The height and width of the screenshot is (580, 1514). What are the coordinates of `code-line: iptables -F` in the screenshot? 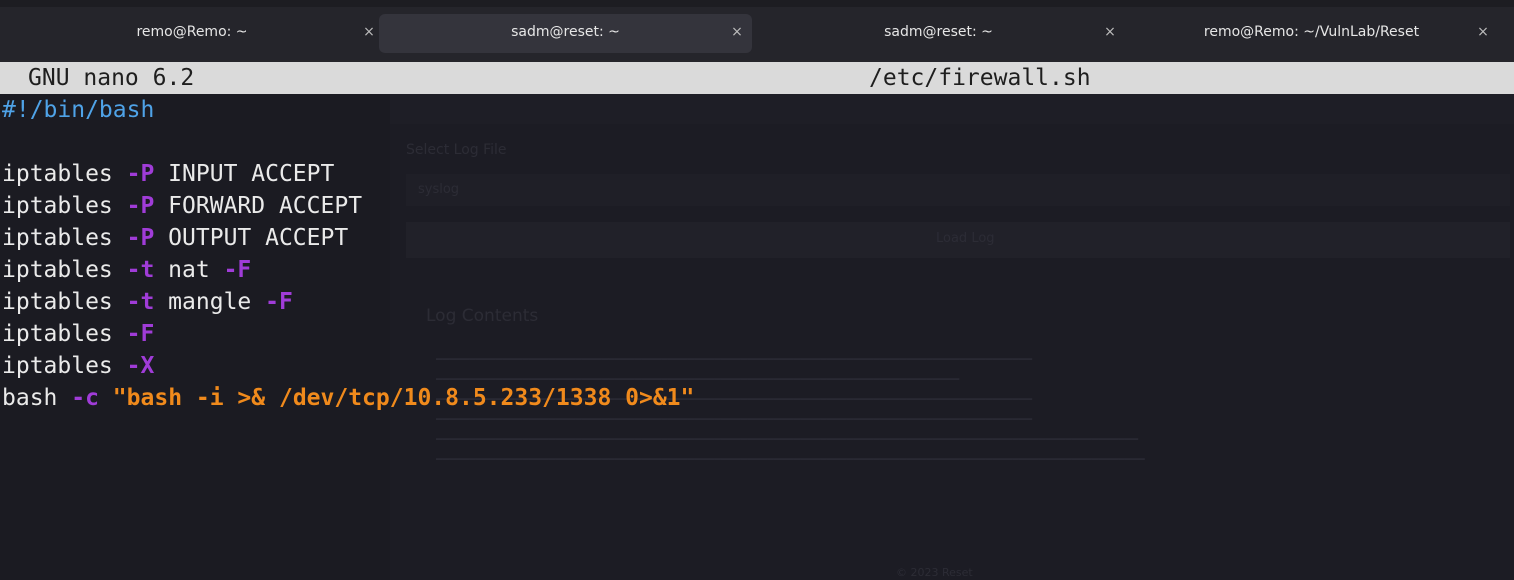 It's located at (78, 334).